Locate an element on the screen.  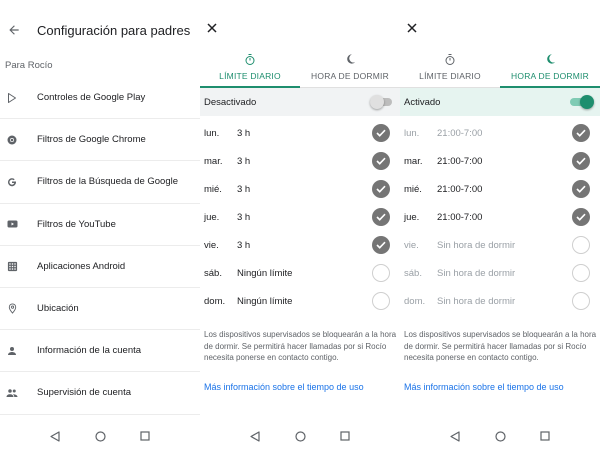
page-title: Configuración para padres is located at coordinates (114, 30).